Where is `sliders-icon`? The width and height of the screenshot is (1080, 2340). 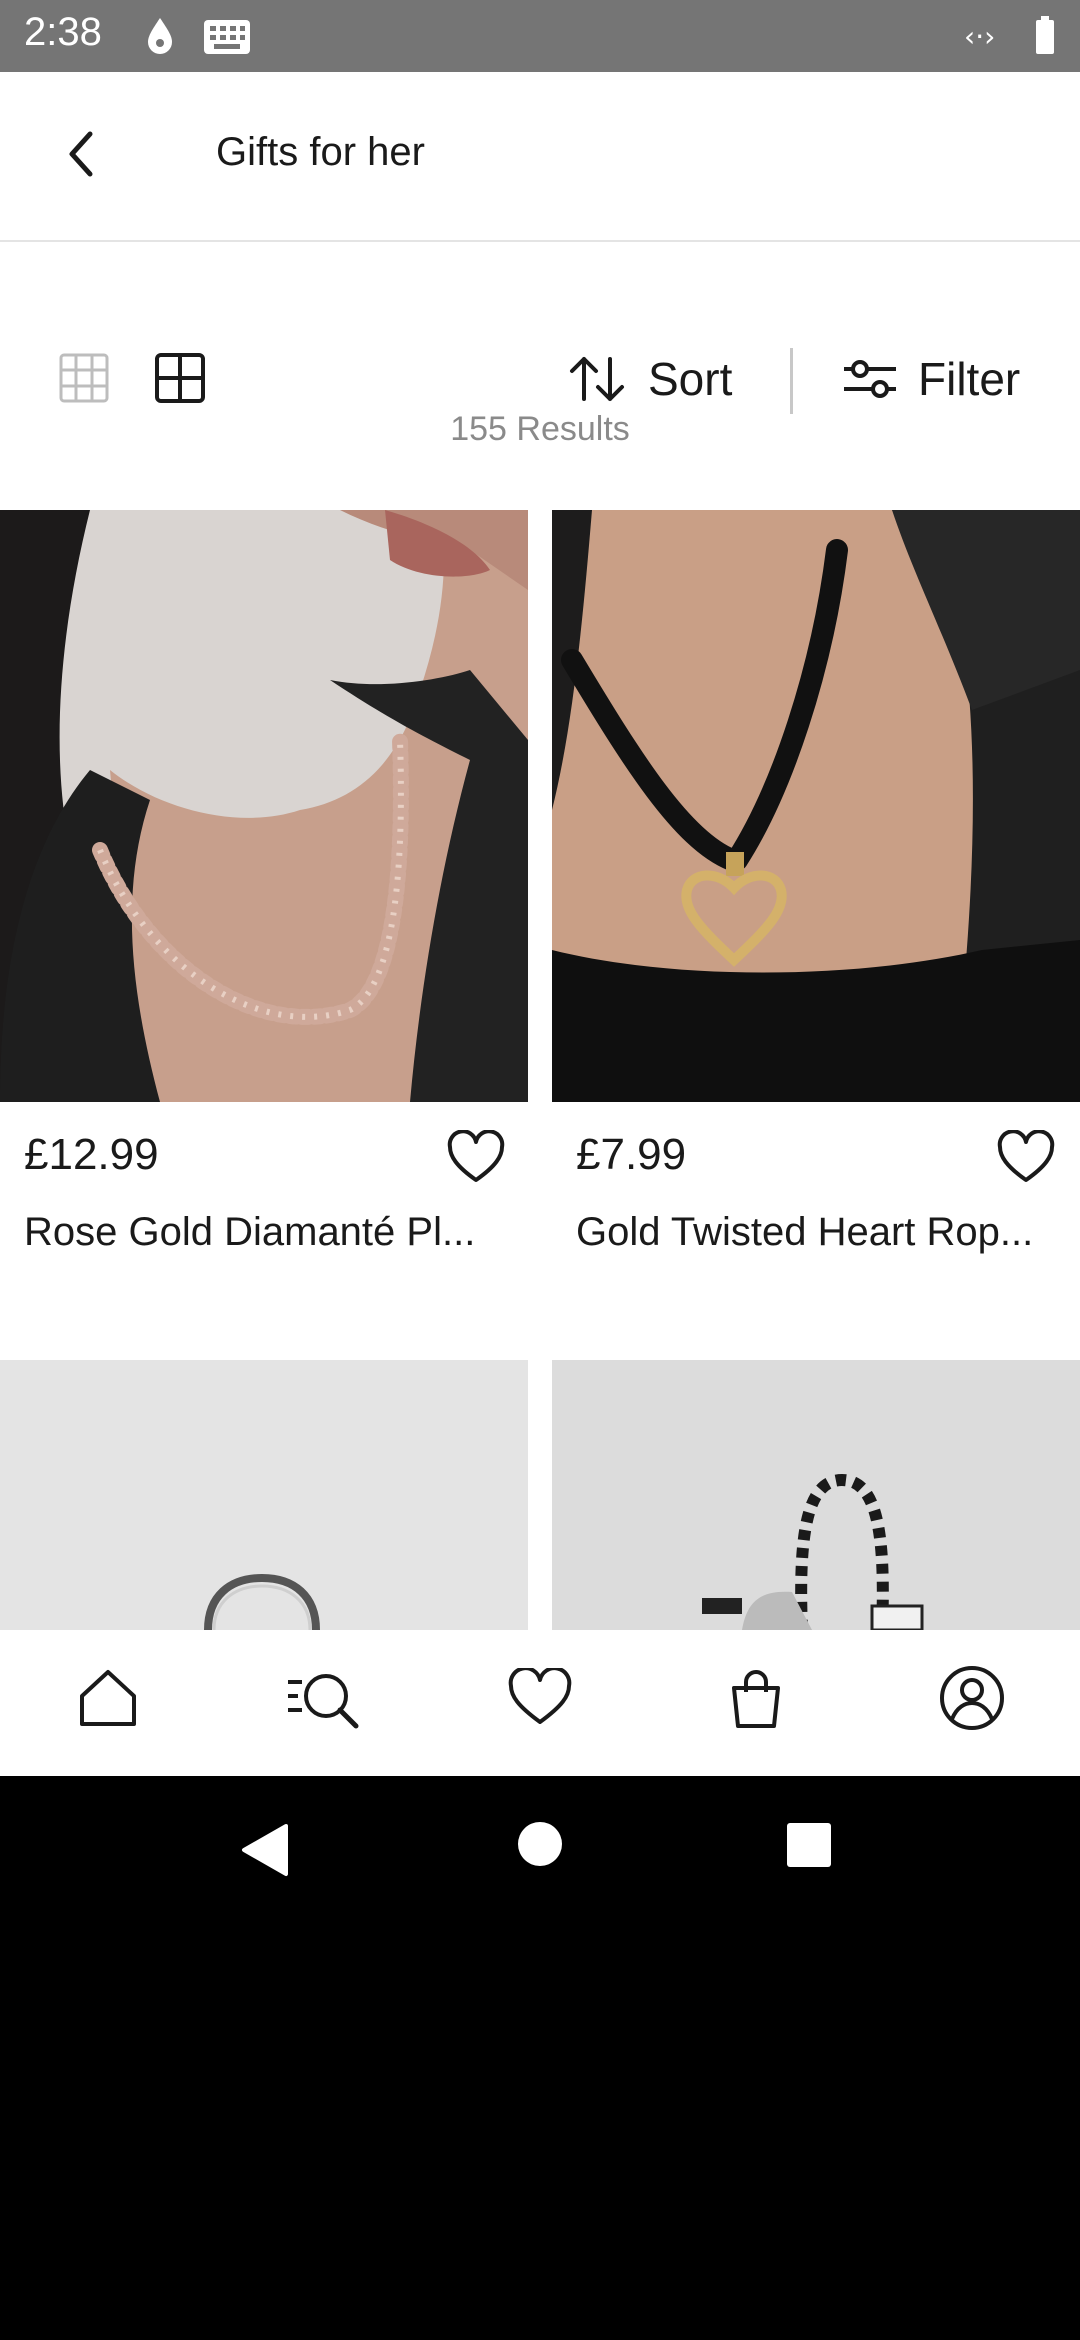 sliders-icon is located at coordinates (870, 379).